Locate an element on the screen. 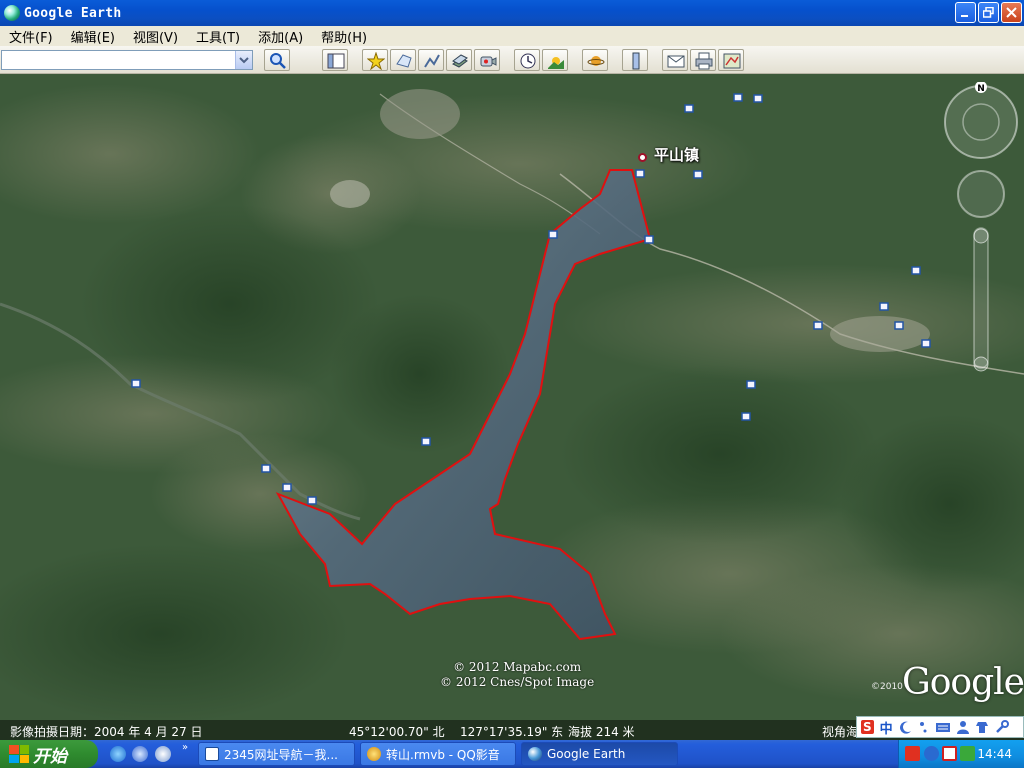 Image resolution: width=1024 pixels, height=768 pixels. title-bar: Google Earth is located at coordinates (512, 13).